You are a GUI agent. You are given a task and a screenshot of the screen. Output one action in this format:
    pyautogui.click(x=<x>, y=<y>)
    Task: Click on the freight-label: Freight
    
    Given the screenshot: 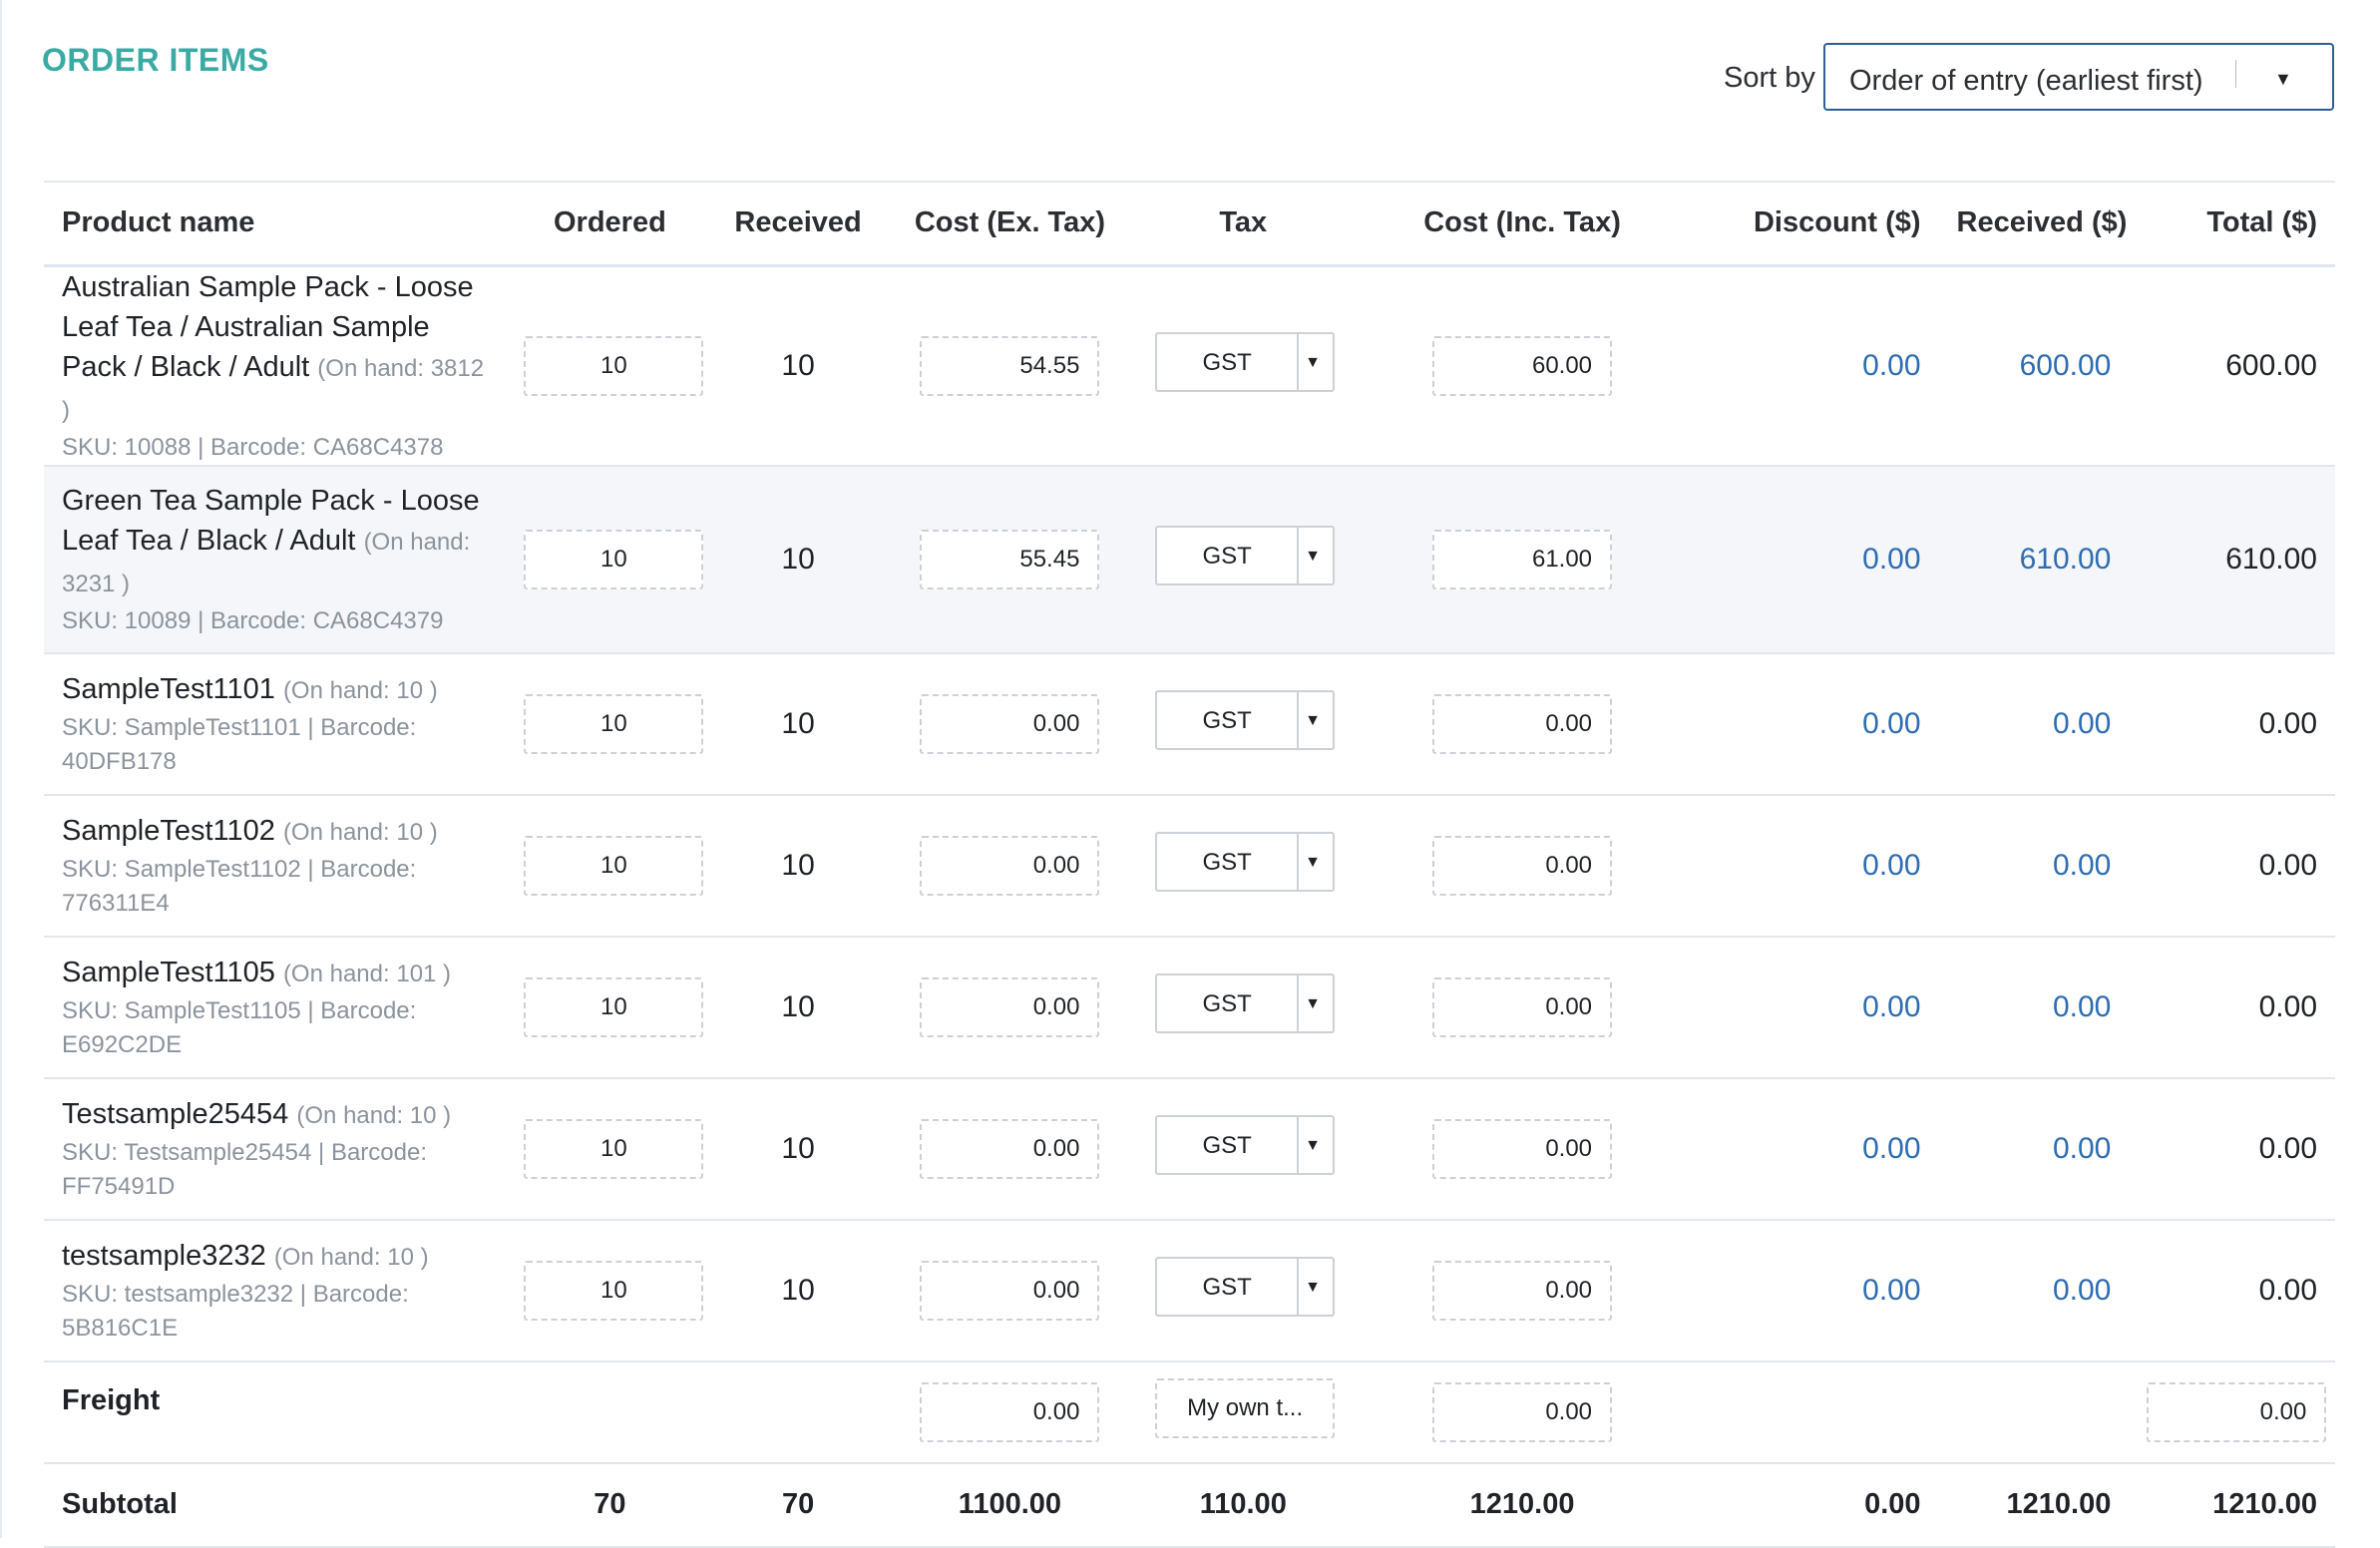 What is the action you would take?
    pyautogui.click(x=111, y=1400)
    